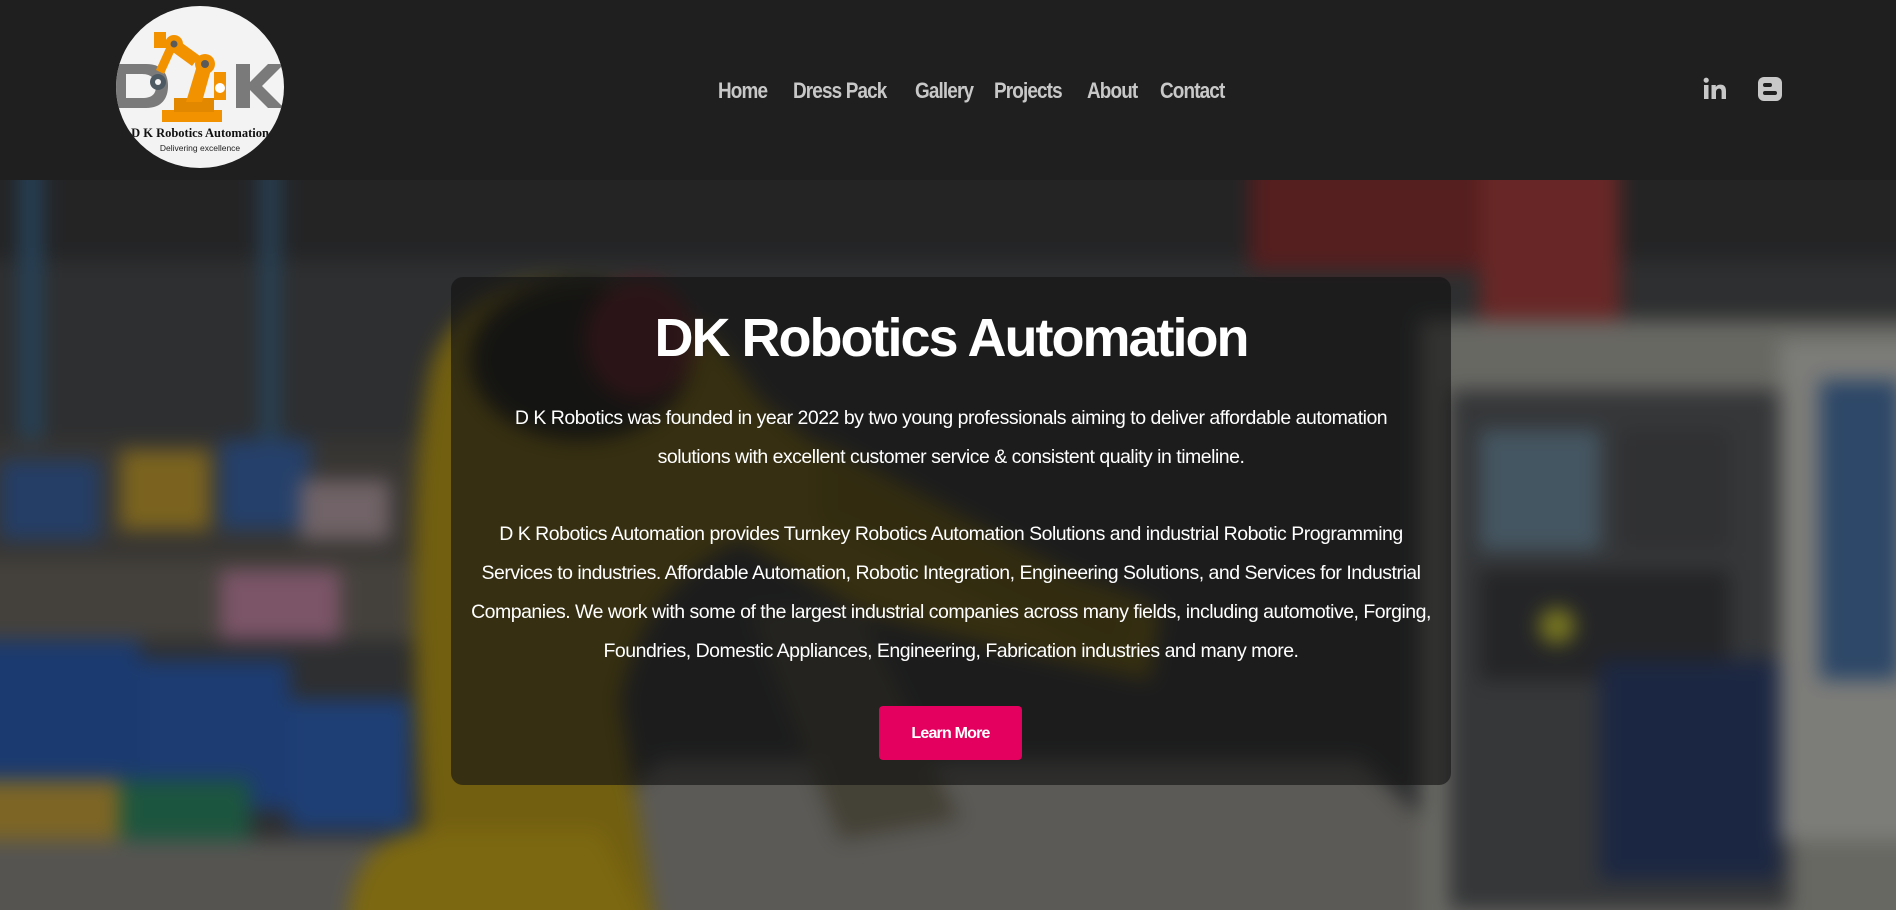 This screenshot has width=1896, height=910. What do you see at coordinates (200, 148) in the screenshot?
I see `logo-tagline: Delivering excellence` at bounding box center [200, 148].